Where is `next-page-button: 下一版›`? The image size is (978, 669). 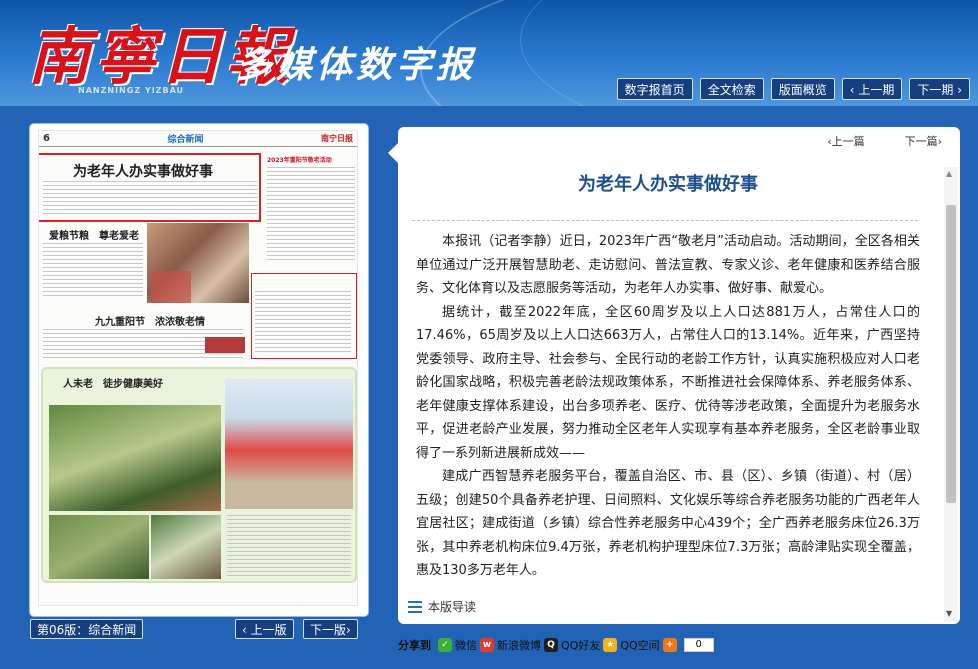
next-page-button: 下一版› is located at coordinates (330, 629).